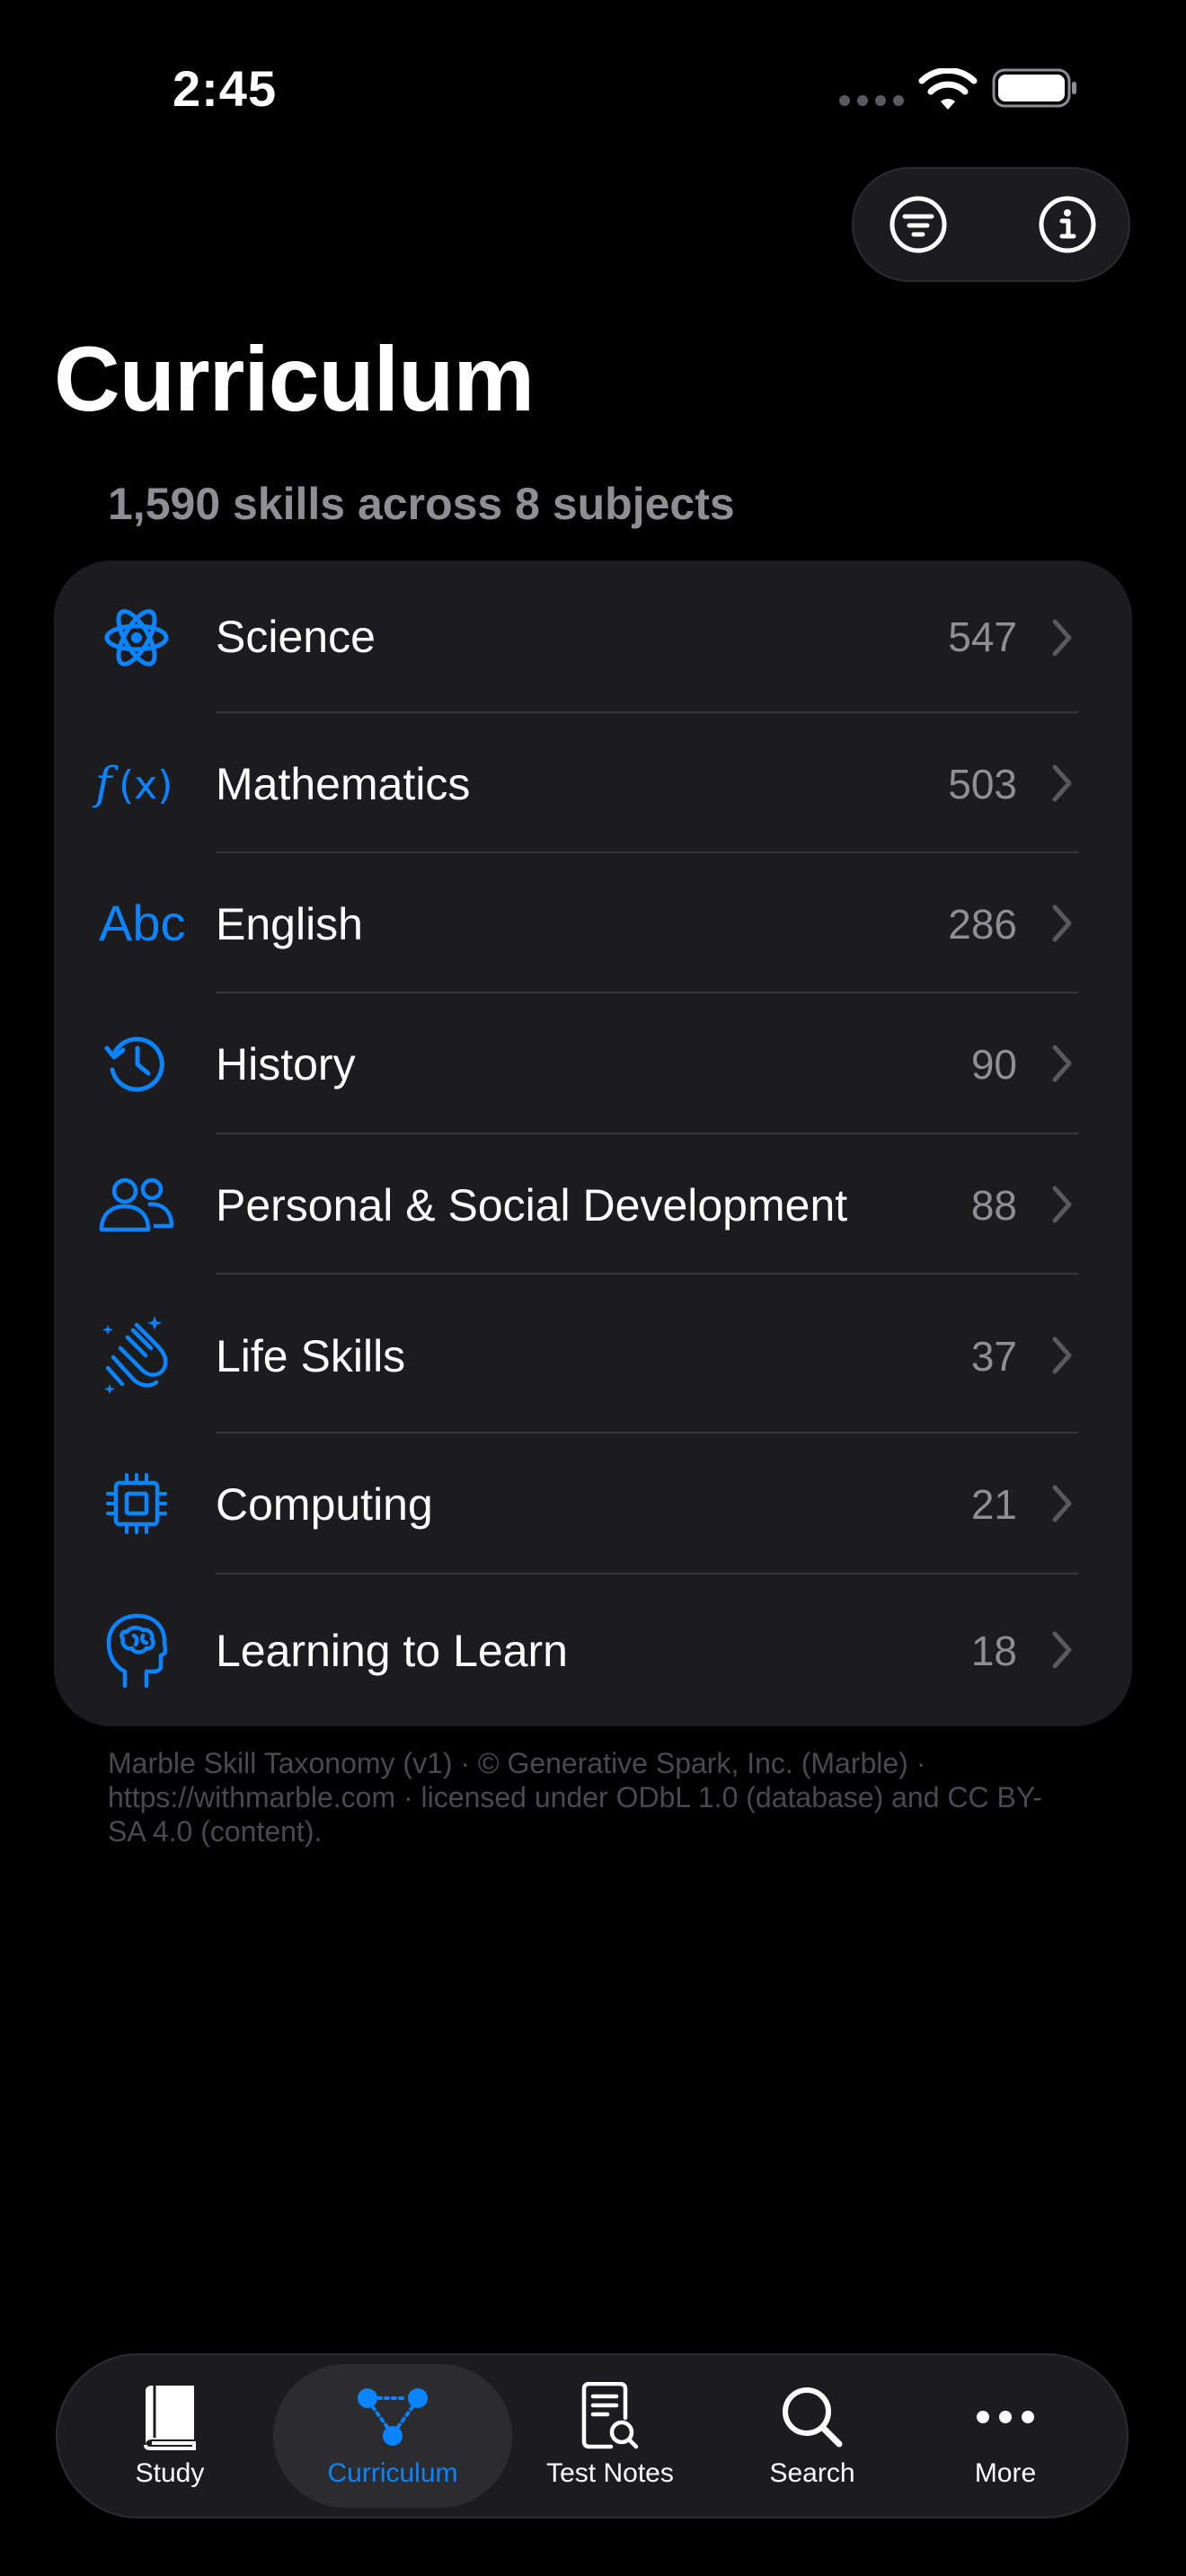 The width and height of the screenshot is (1186, 2576). I want to click on abc-icon: Abc, so click(151, 923).